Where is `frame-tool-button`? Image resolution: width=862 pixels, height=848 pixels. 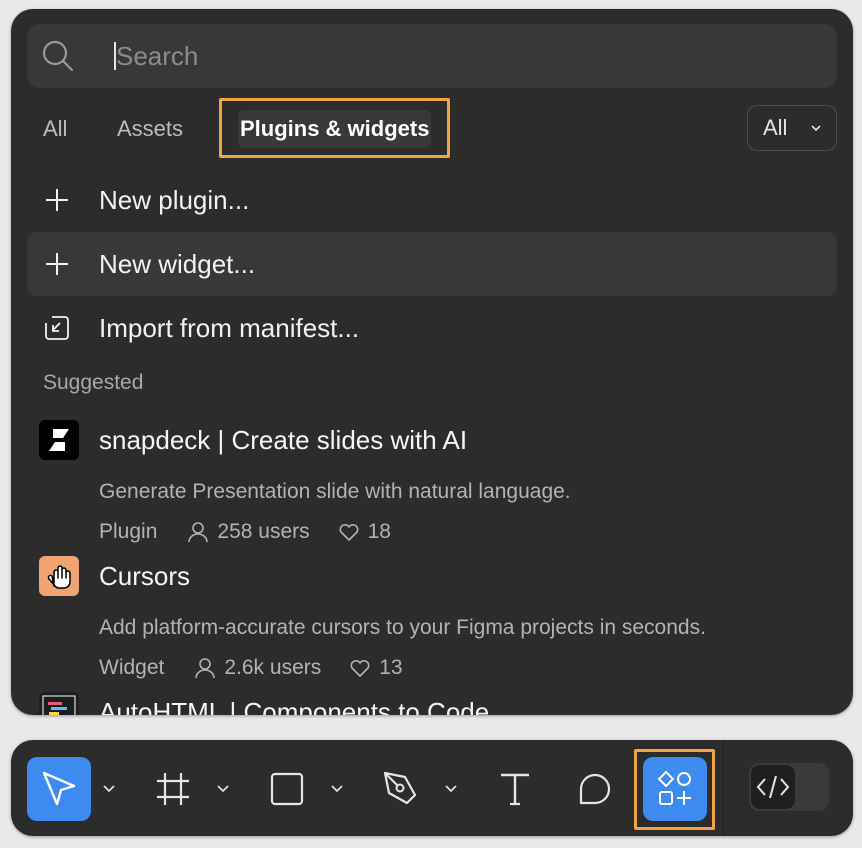 frame-tool-button is located at coordinates (173, 789).